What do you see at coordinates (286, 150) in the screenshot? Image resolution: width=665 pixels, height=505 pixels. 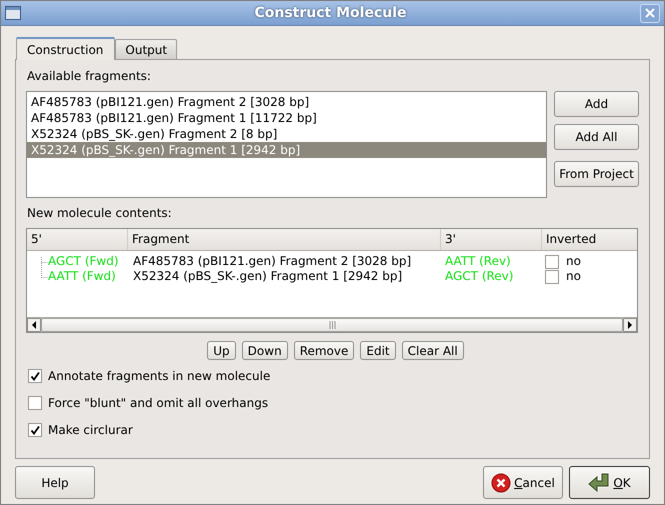 I see `list-item: X52324 (pBS_SK-.gen) Fragment 1 [2942 bp]` at bounding box center [286, 150].